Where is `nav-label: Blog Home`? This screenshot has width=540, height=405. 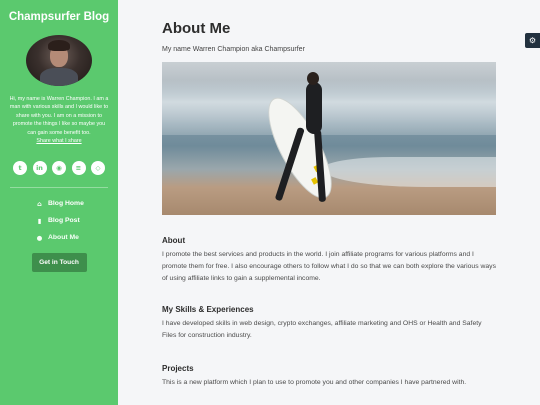
nav-label: Blog Home is located at coordinates (66, 204).